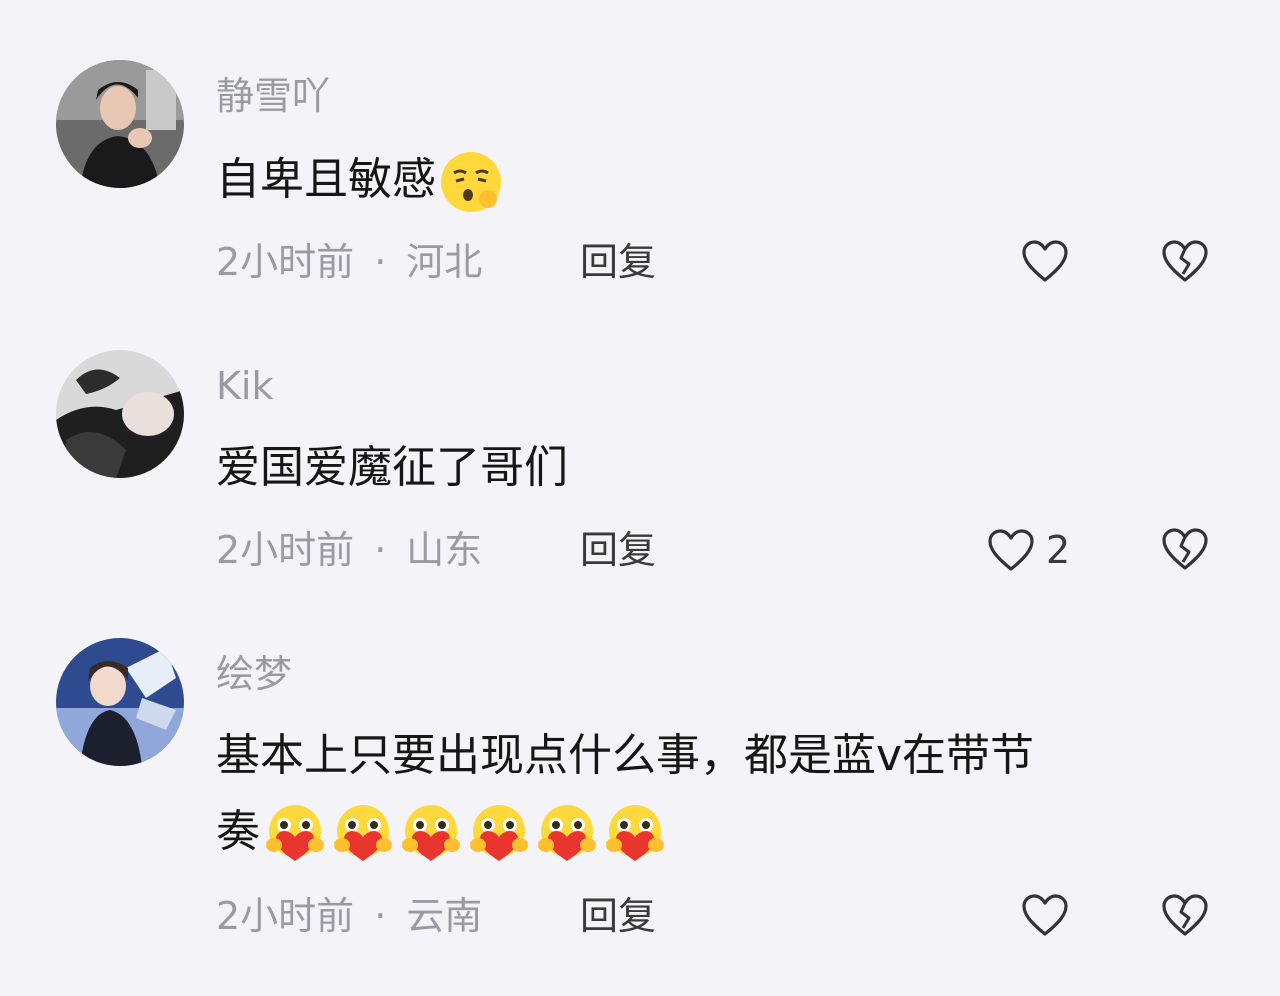 The height and width of the screenshot is (996, 1280). Describe the element at coordinates (238, 831) in the screenshot. I see `comment-text-line: 奏` at that location.